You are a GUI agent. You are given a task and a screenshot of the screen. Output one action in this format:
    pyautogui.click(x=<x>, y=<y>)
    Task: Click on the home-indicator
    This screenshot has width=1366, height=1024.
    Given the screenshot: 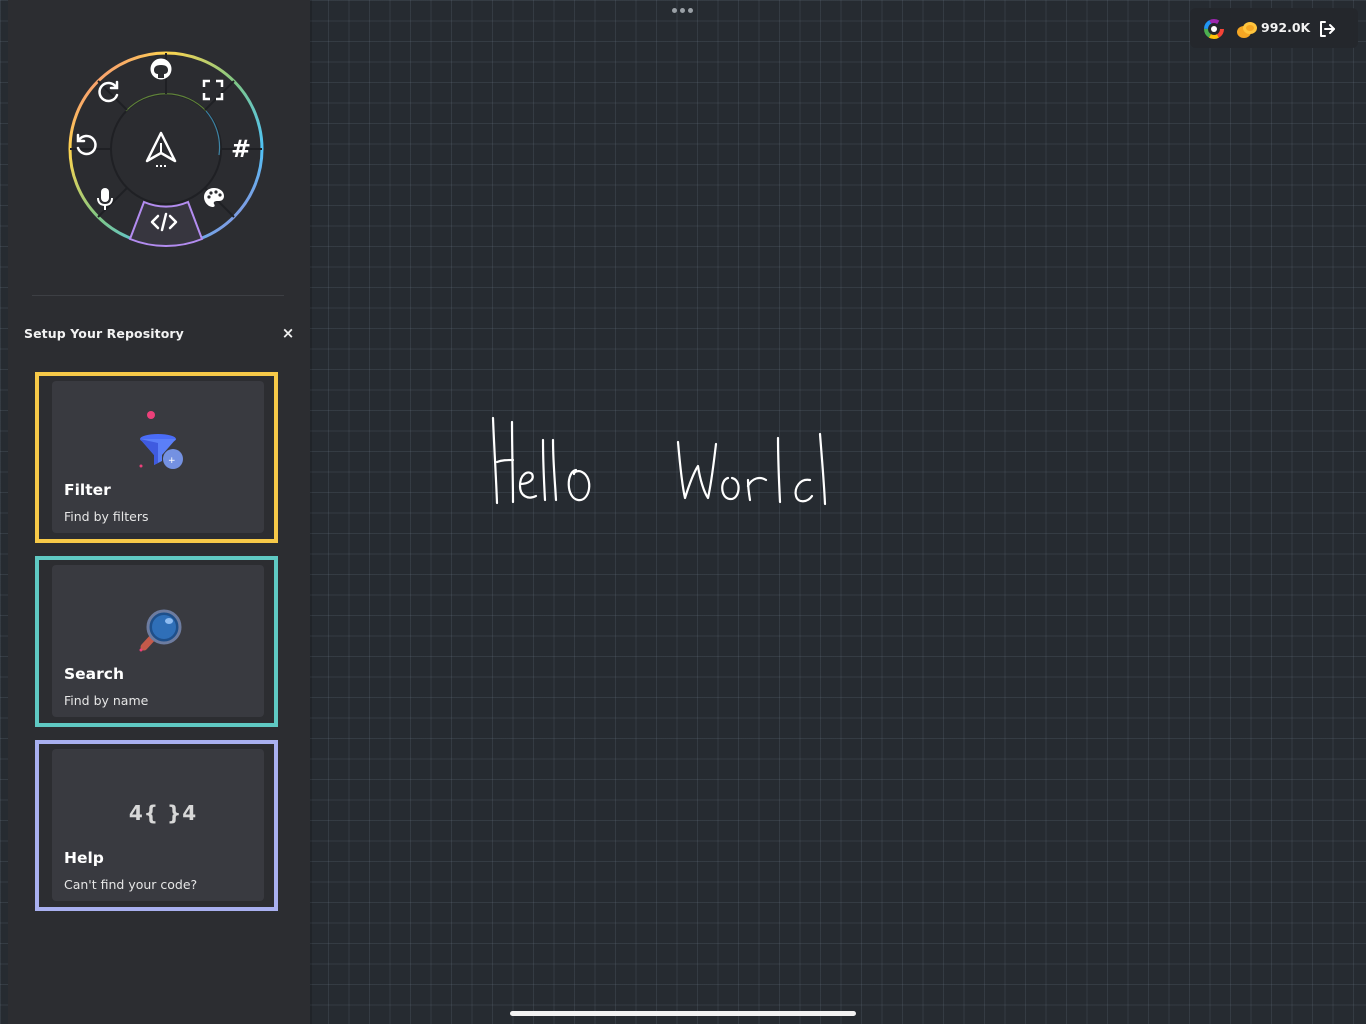 What is the action you would take?
    pyautogui.click(x=683, y=1013)
    